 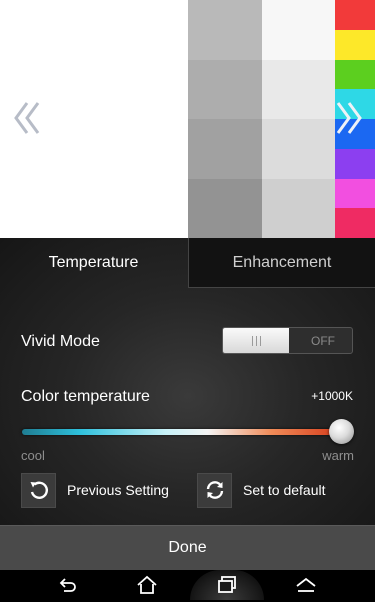 What do you see at coordinates (33, 455) in the screenshot?
I see `cool-label: cool` at bounding box center [33, 455].